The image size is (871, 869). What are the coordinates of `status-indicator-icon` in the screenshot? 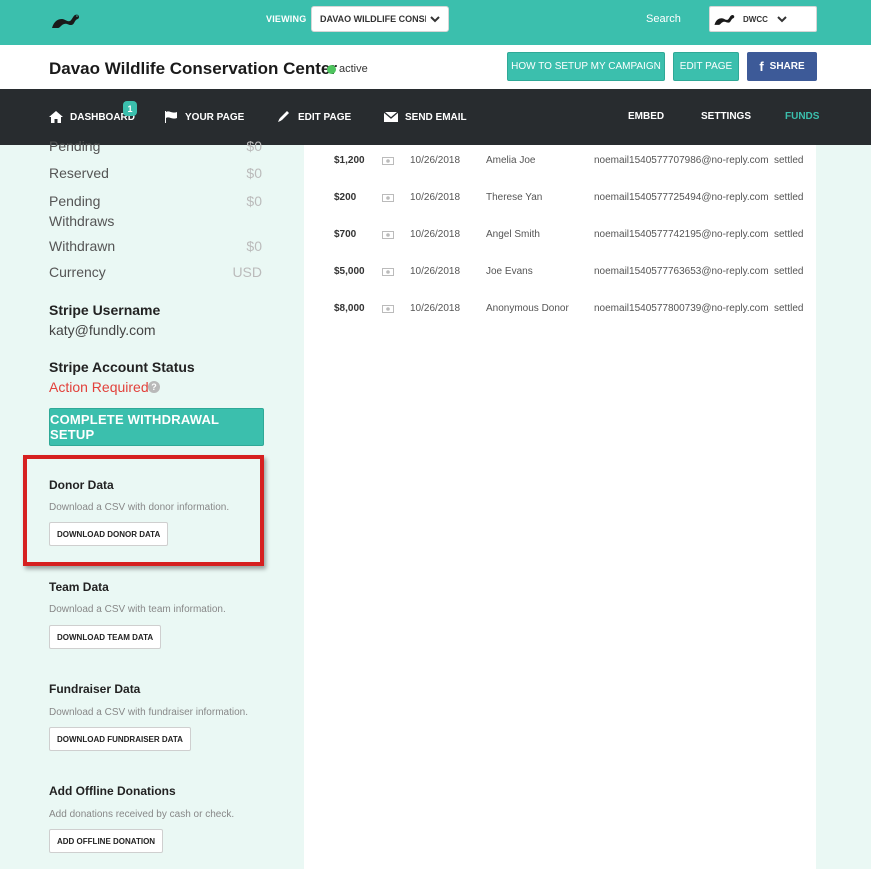 It's located at (331, 69).